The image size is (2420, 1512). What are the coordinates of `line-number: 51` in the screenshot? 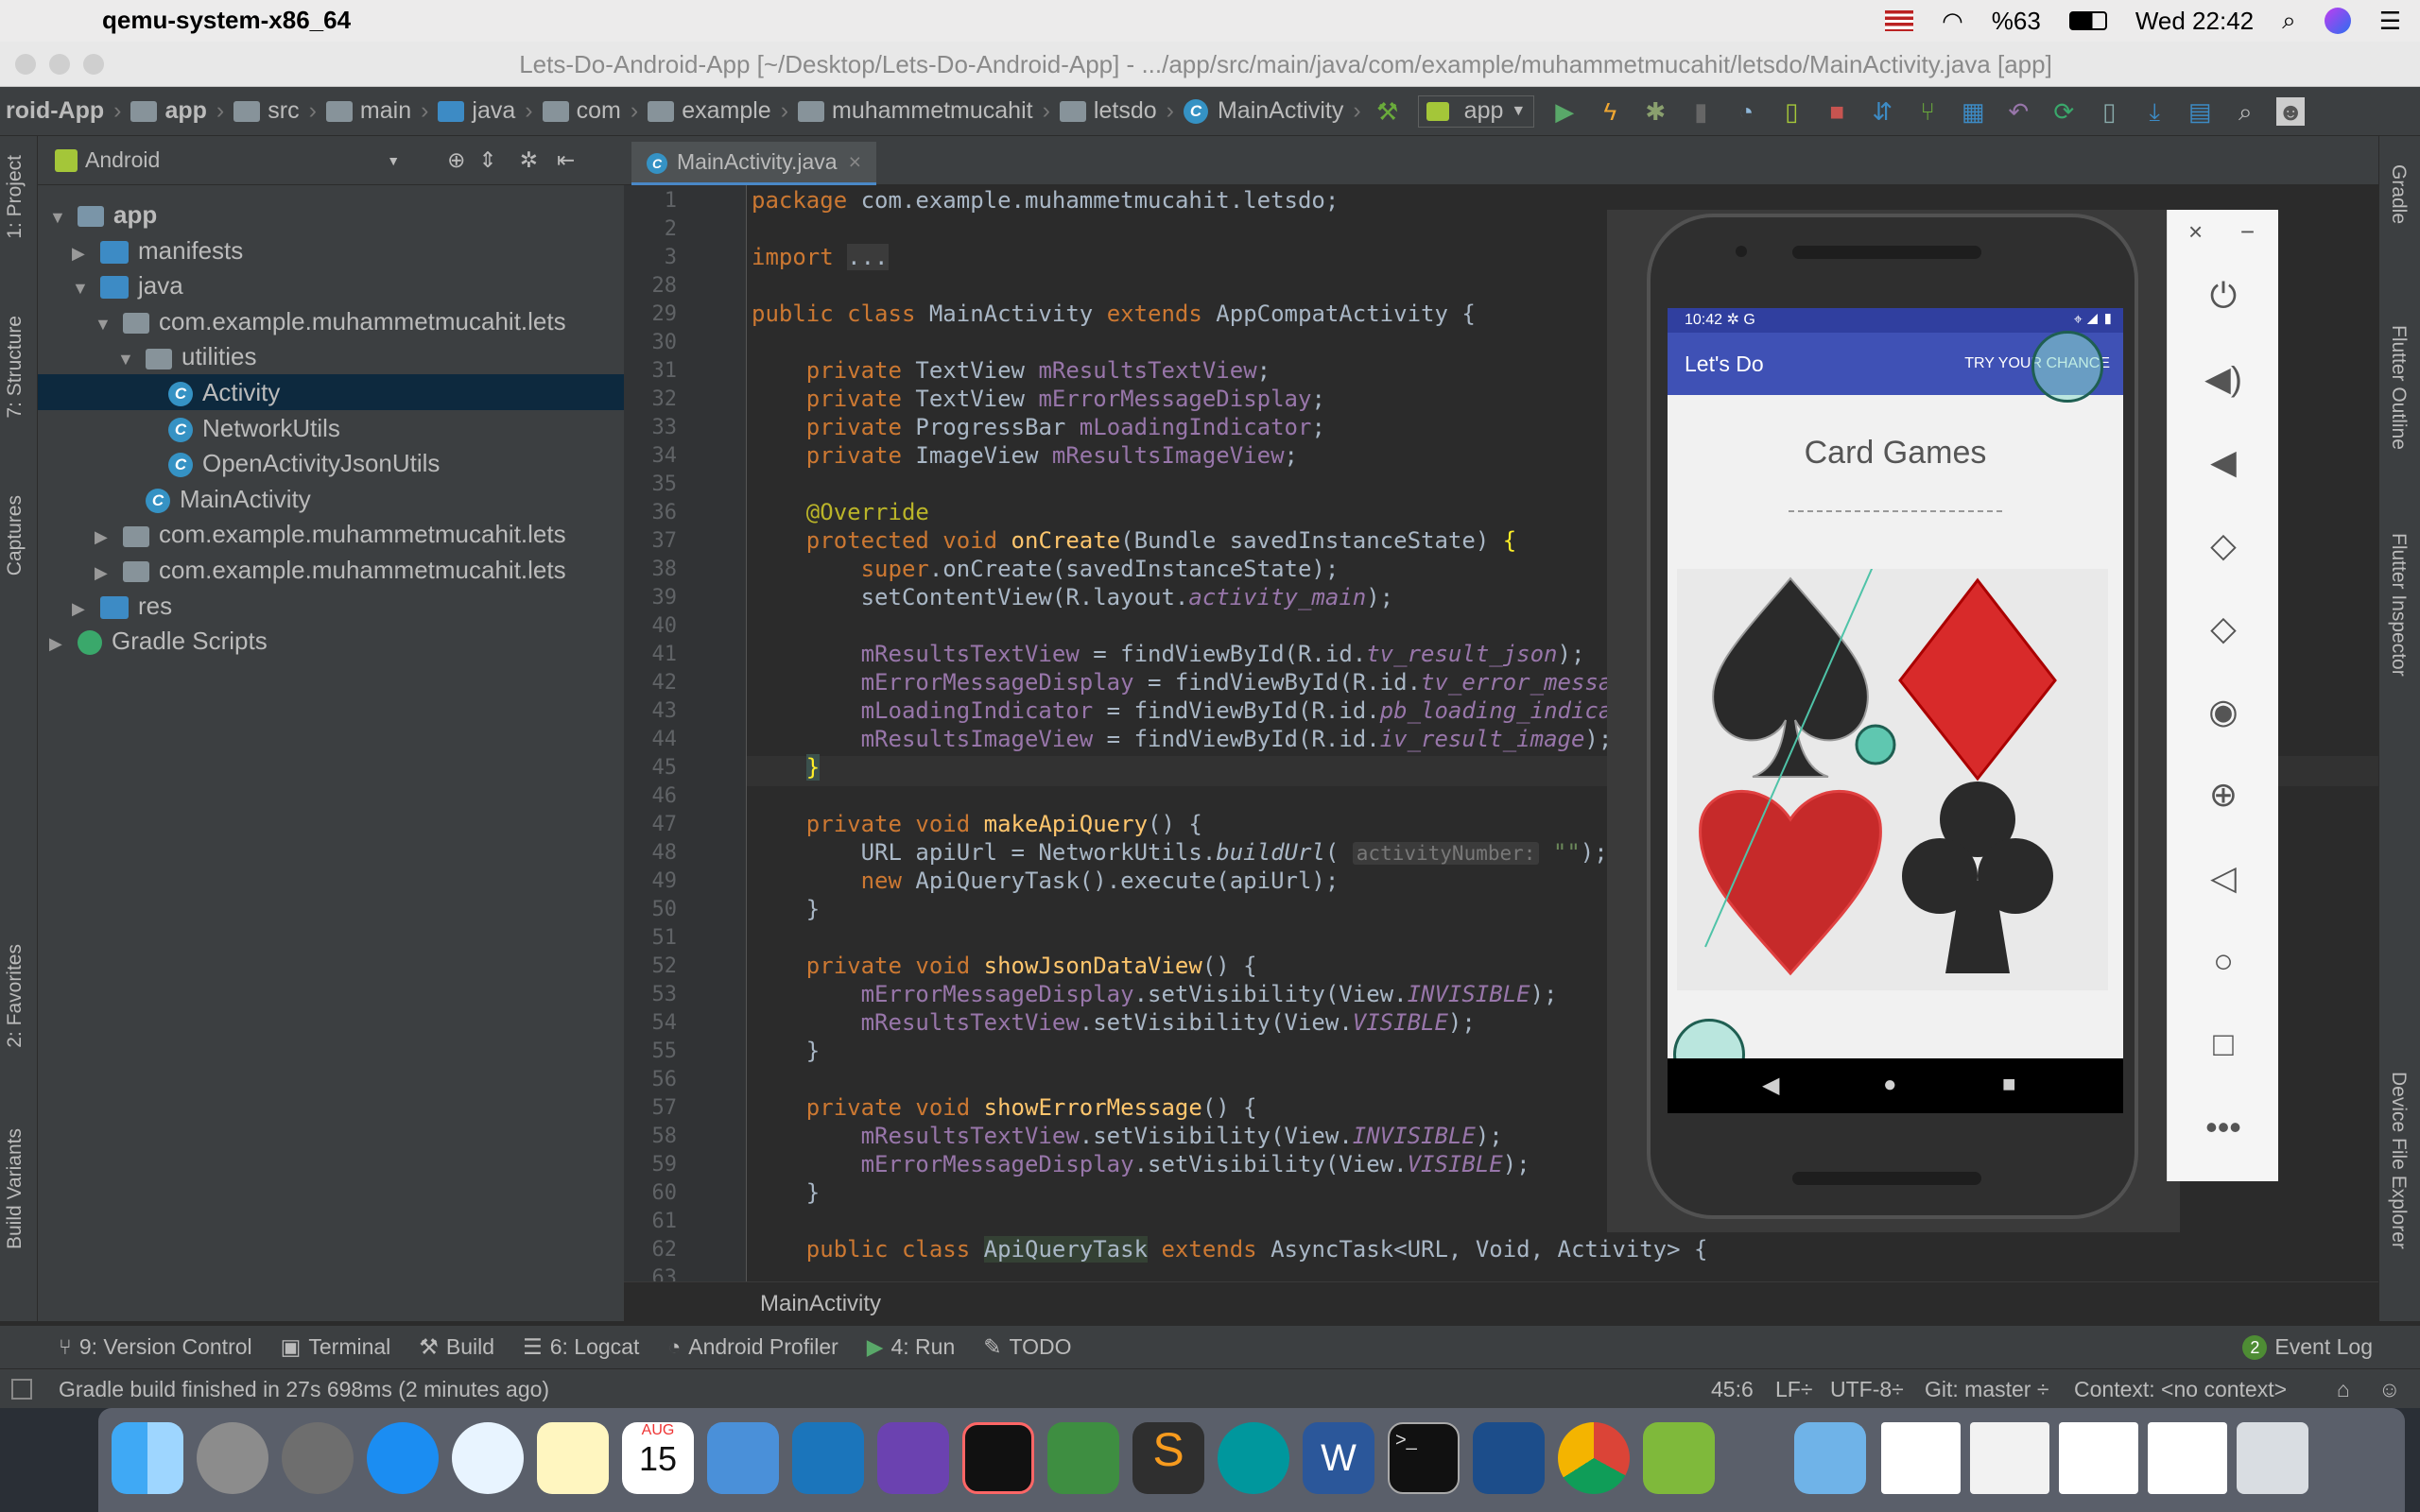 It's located at (651, 938).